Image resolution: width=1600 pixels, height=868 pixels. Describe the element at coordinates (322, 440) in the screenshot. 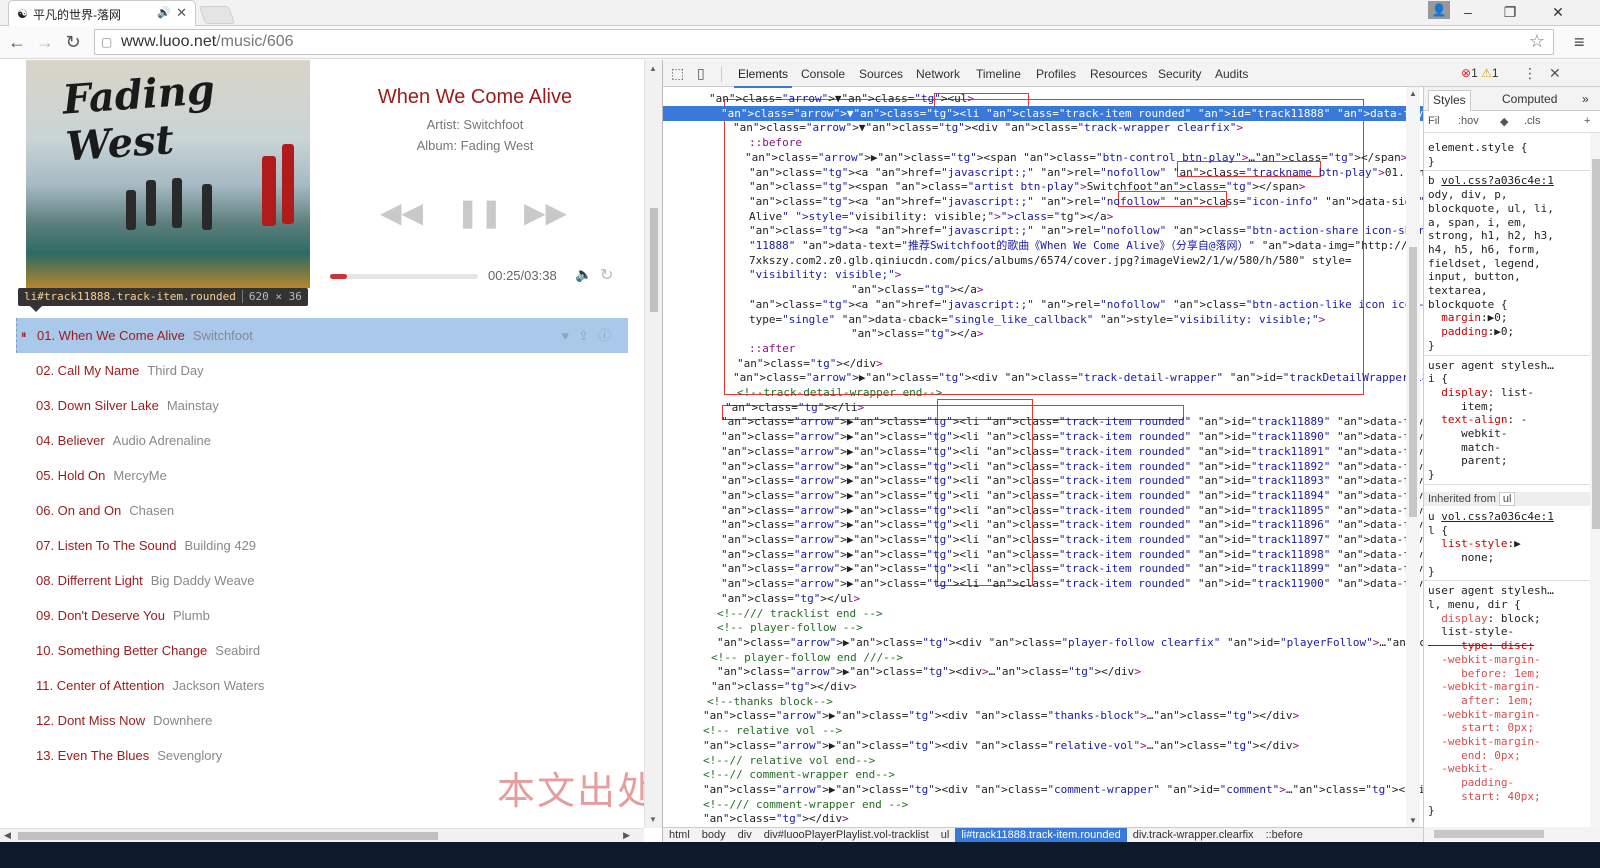

I see `track-row: 04. Believer Audio Adrenaline` at that location.